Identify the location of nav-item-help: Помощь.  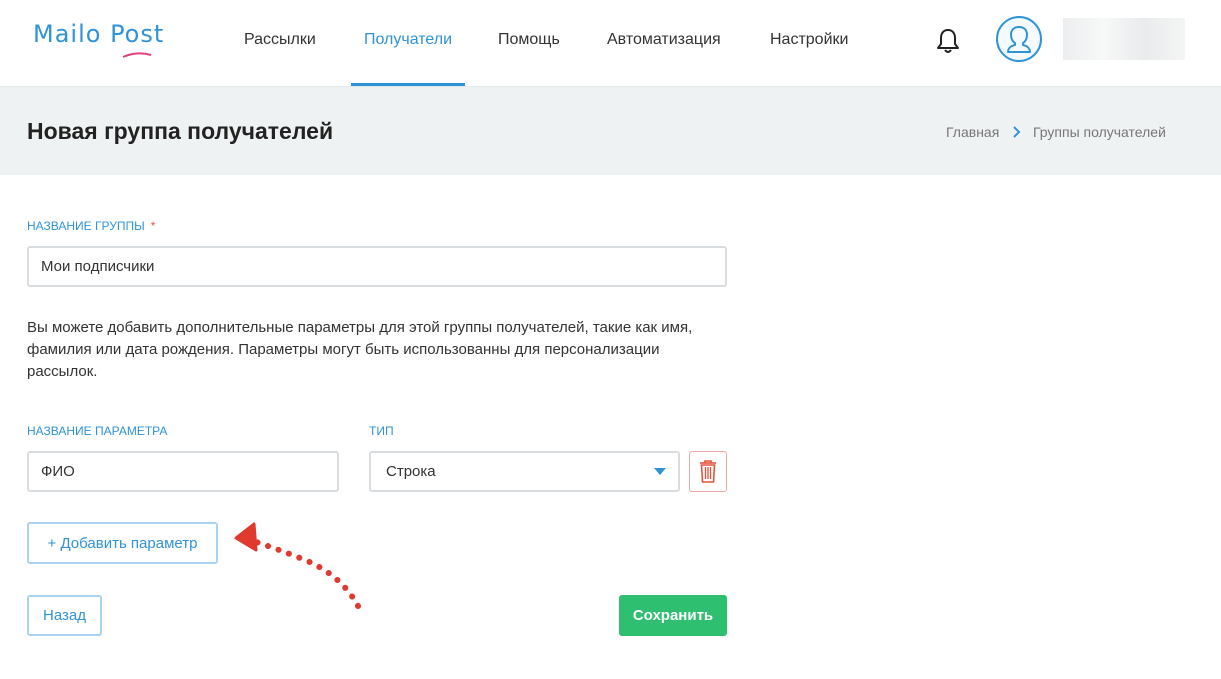
(529, 40).